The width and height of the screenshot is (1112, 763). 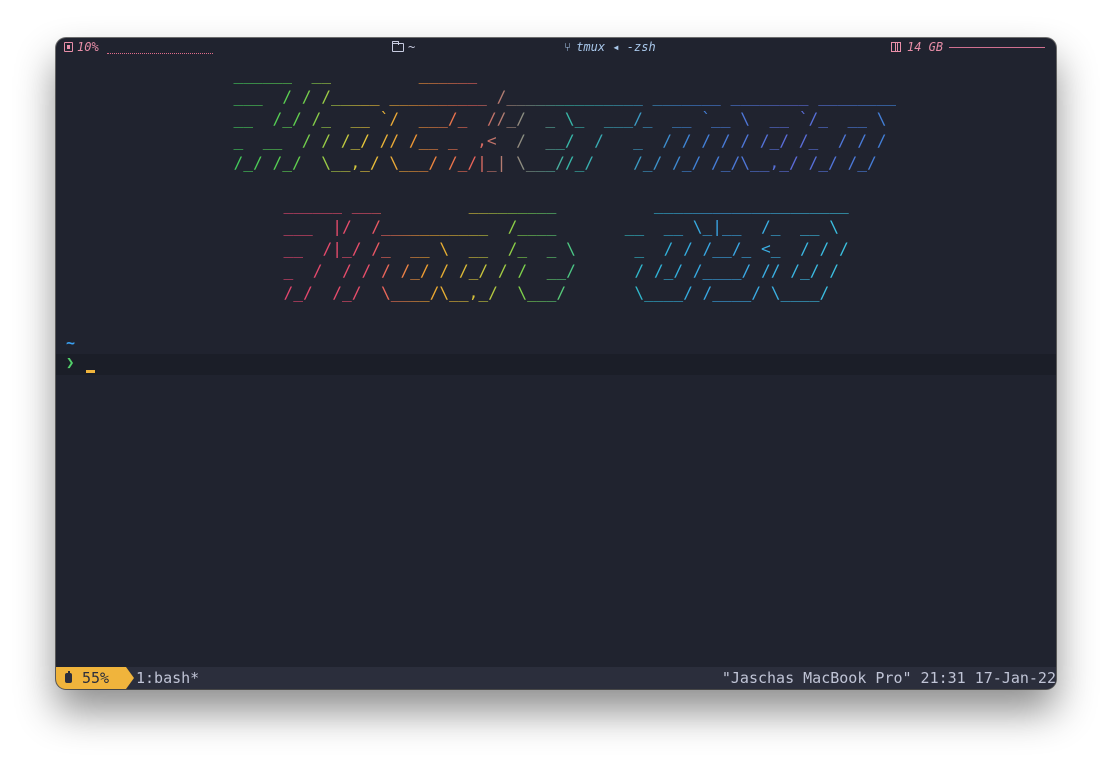 What do you see at coordinates (398, 46) in the screenshot?
I see `folder-icon` at bounding box center [398, 46].